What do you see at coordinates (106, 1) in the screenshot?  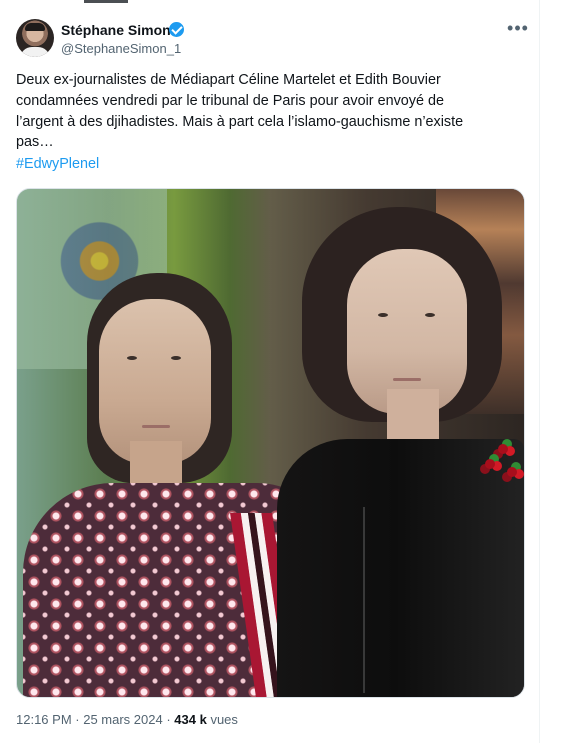 I see `cropped-previous-text` at bounding box center [106, 1].